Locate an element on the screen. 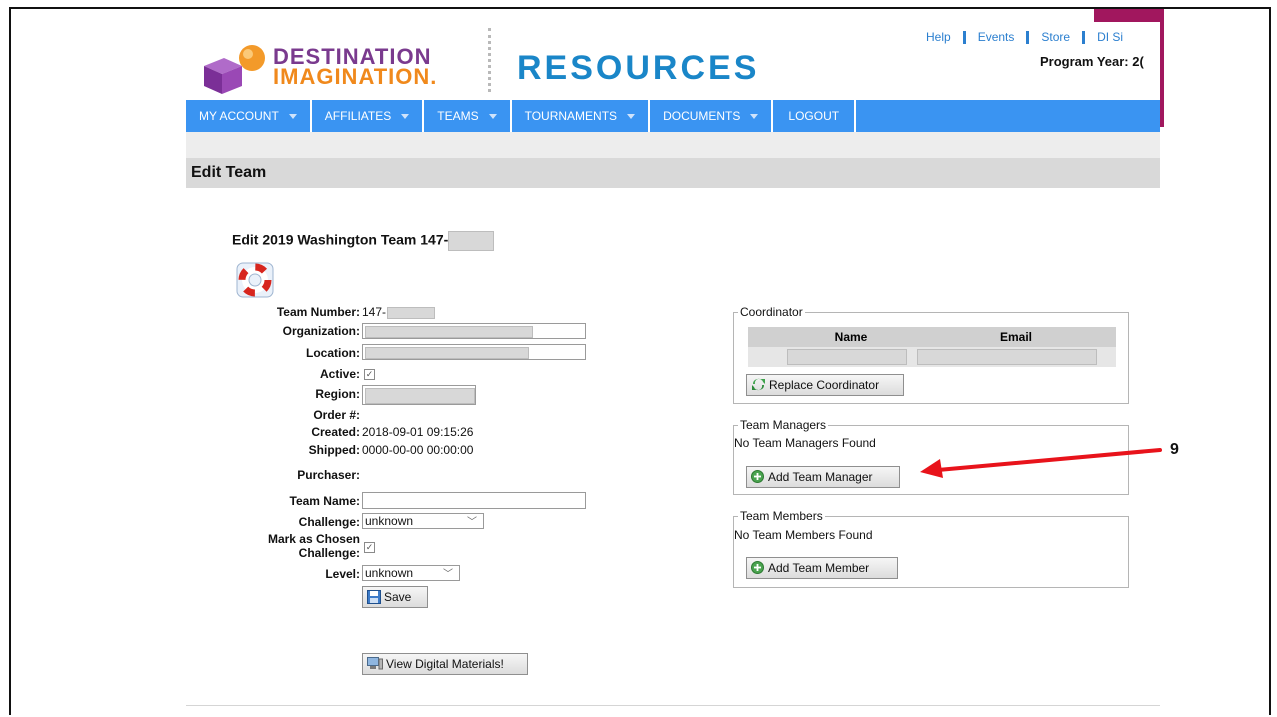 Image resolution: width=1277 pixels, height=717 pixels. coordinator-table: Name Email is located at coordinates (932, 347).